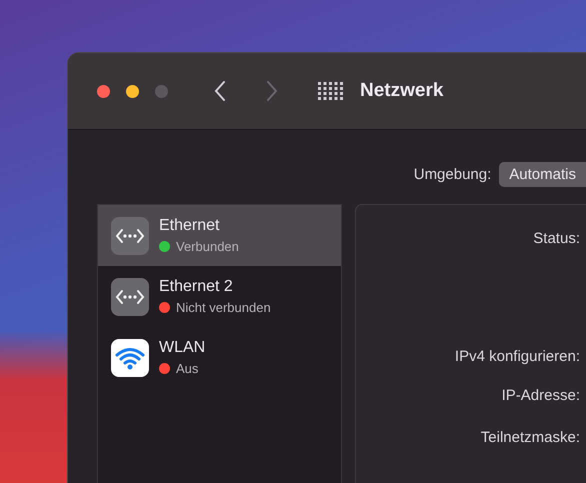  Describe the element at coordinates (453, 174) in the screenshot. I see `location-label: Umgebung:` at that location.